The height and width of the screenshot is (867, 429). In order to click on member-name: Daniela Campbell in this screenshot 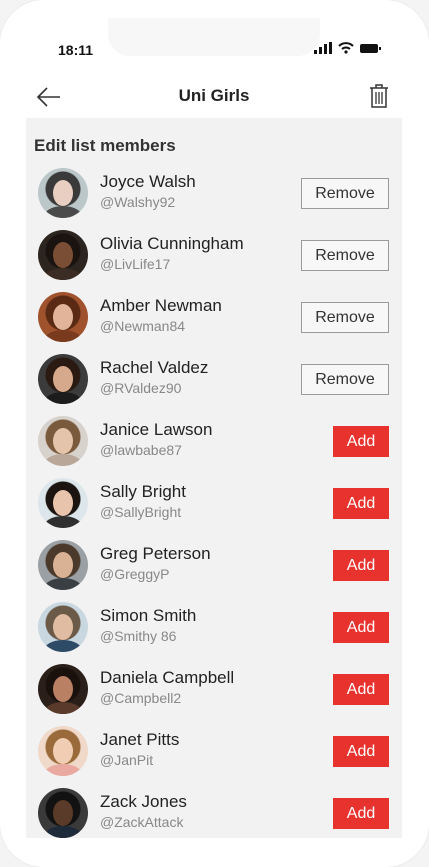, I will do `click(167, 677)`.